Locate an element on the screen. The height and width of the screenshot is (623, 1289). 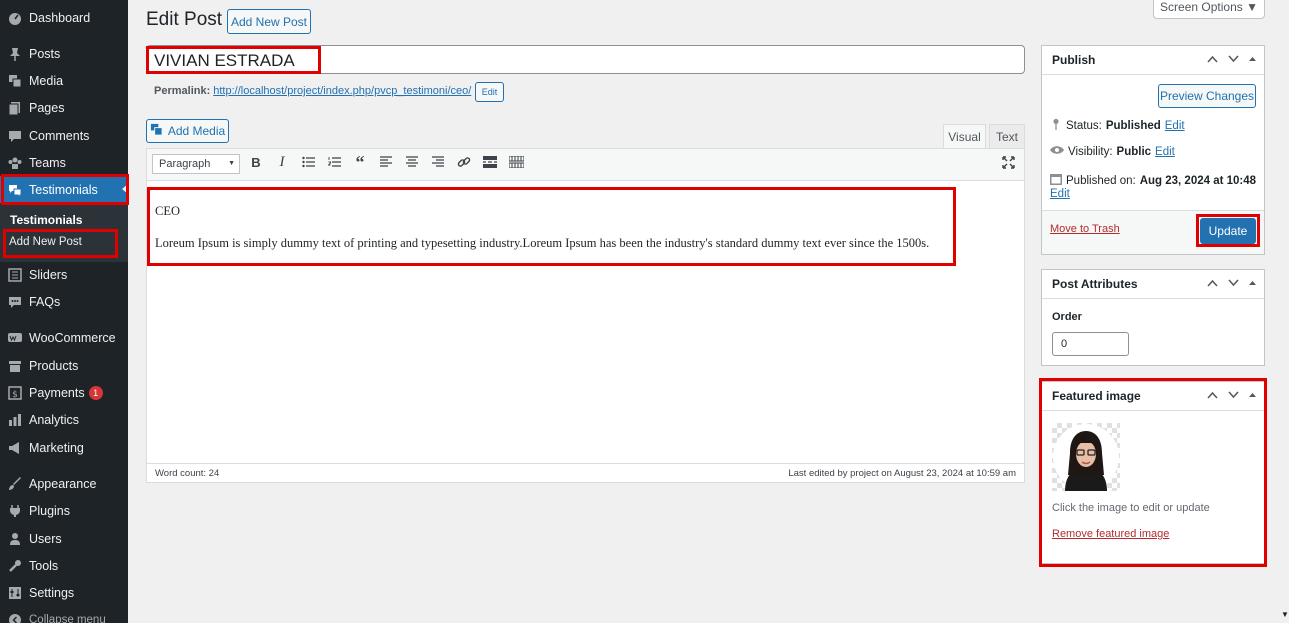
update-button: Update is located at coordinates (1228, 231).